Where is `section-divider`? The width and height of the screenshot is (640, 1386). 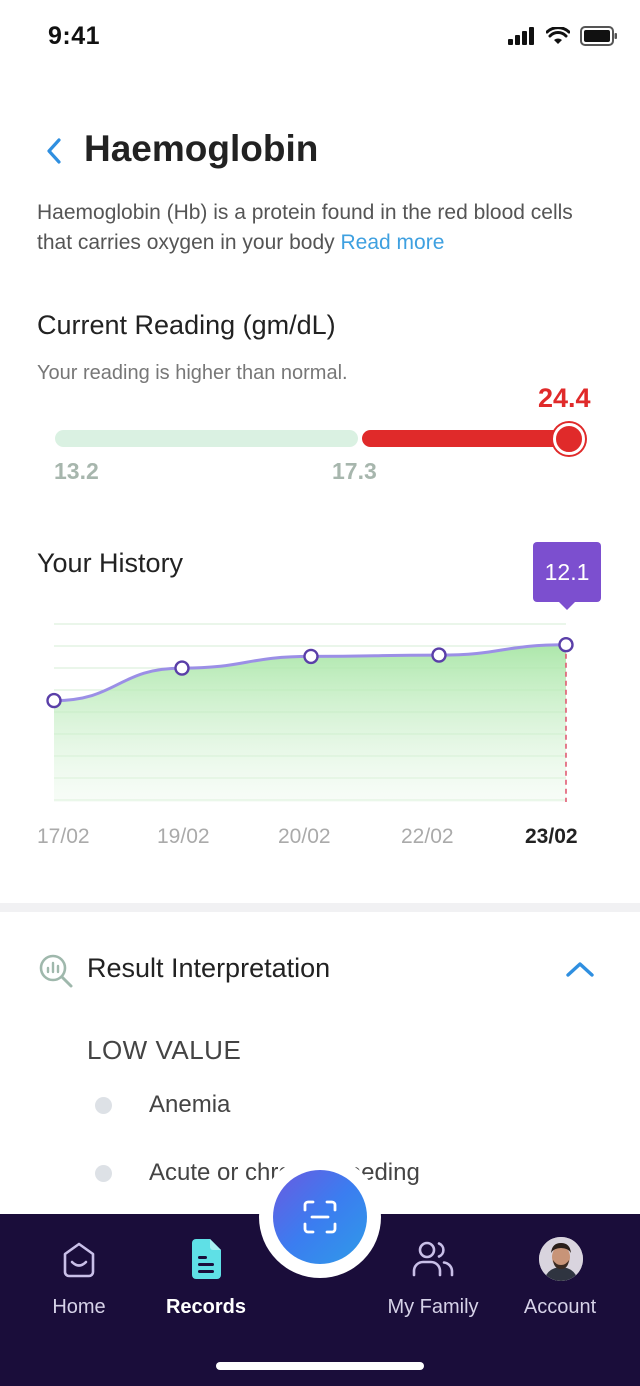
section-divider is located at coordinates (320, 907).